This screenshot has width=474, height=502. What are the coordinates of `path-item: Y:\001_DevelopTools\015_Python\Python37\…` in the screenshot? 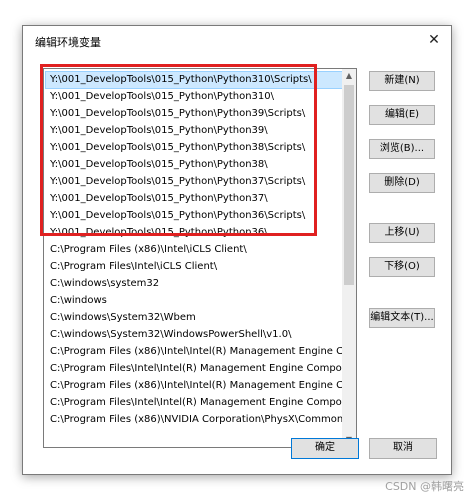 It's located at (195, 182).